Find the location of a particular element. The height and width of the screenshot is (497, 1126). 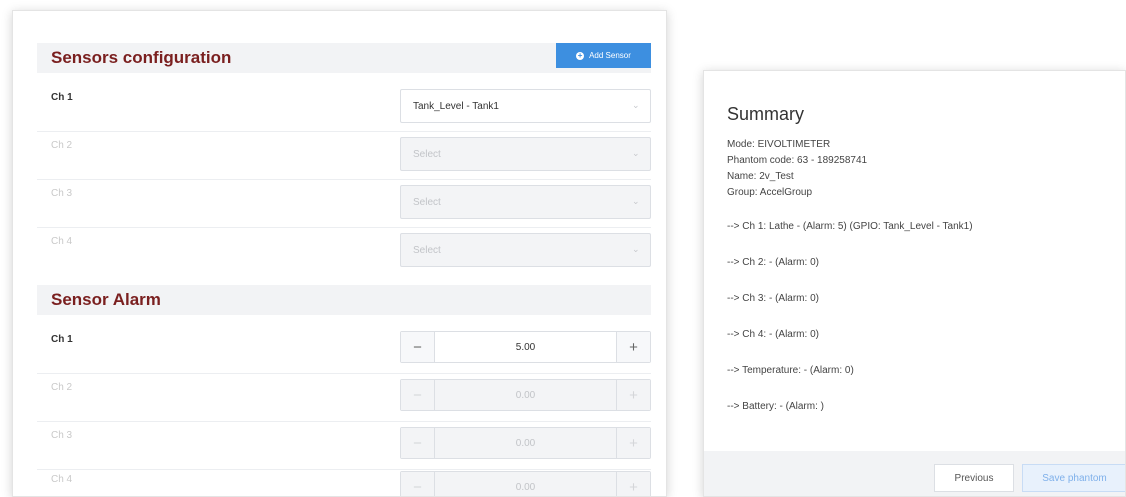

sensor-select-ch1: Tank_Level - Tank1 ⌄ is located at coordinates (525, 106).